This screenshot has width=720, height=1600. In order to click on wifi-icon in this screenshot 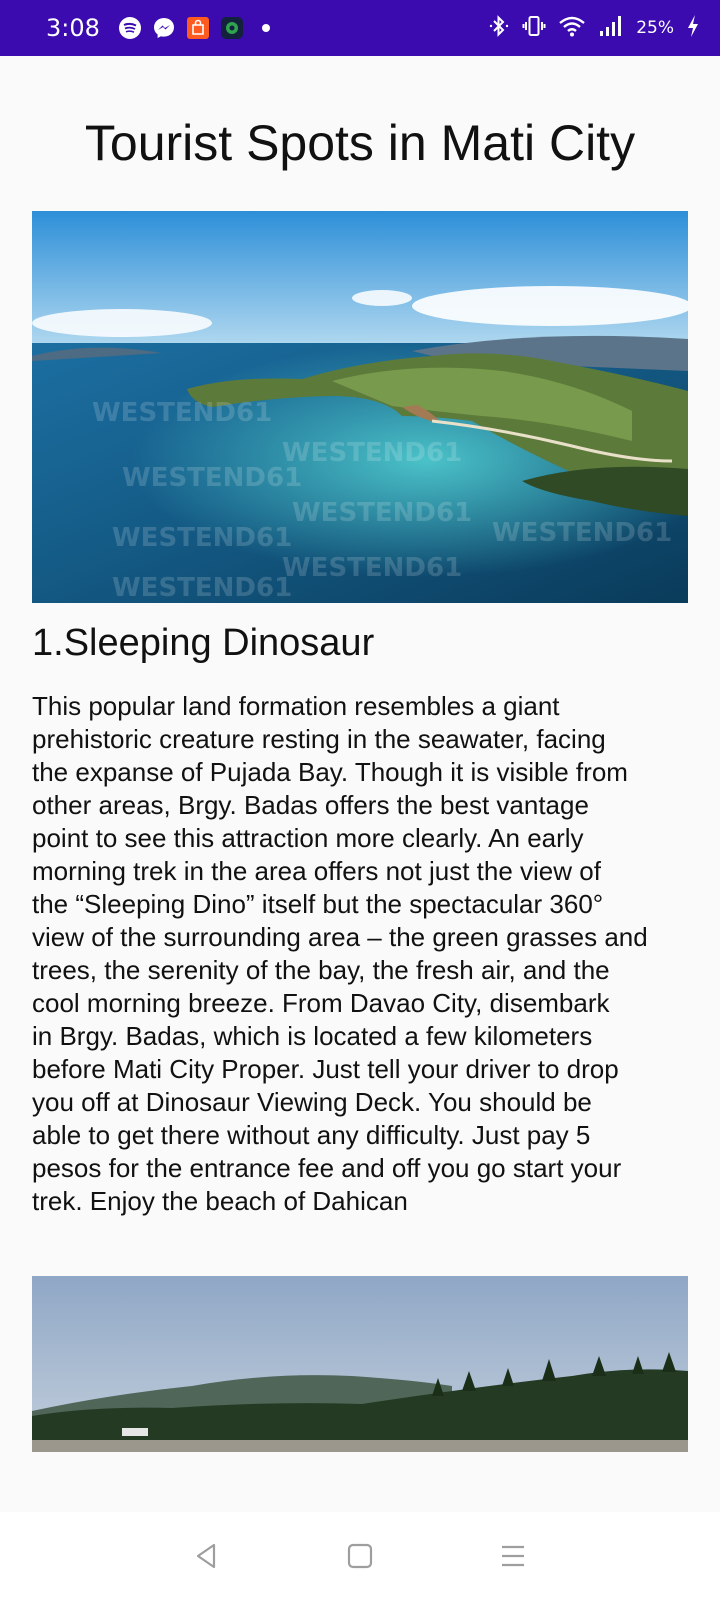, I will do `click(572, 28)`.